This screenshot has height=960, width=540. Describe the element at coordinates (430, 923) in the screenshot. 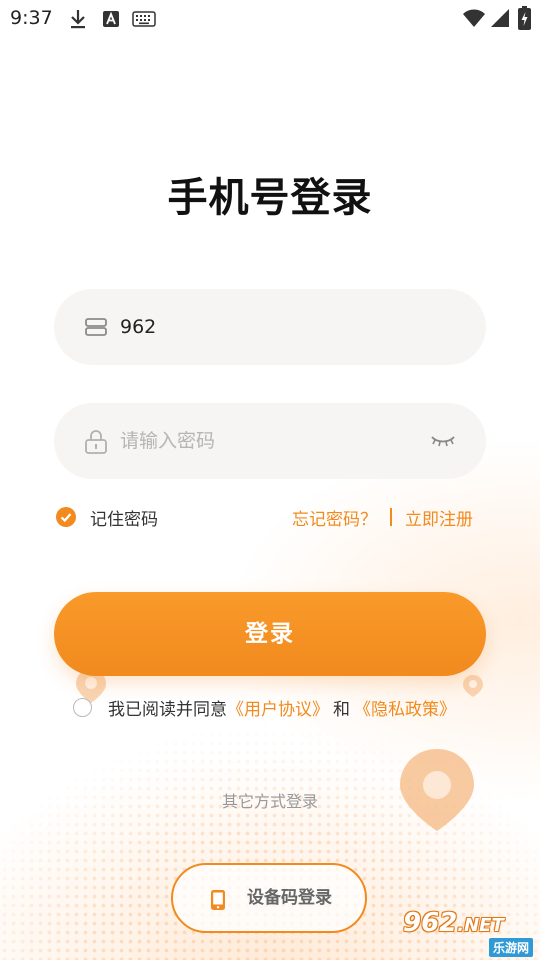

I see `watermark-number: 962` at that location.